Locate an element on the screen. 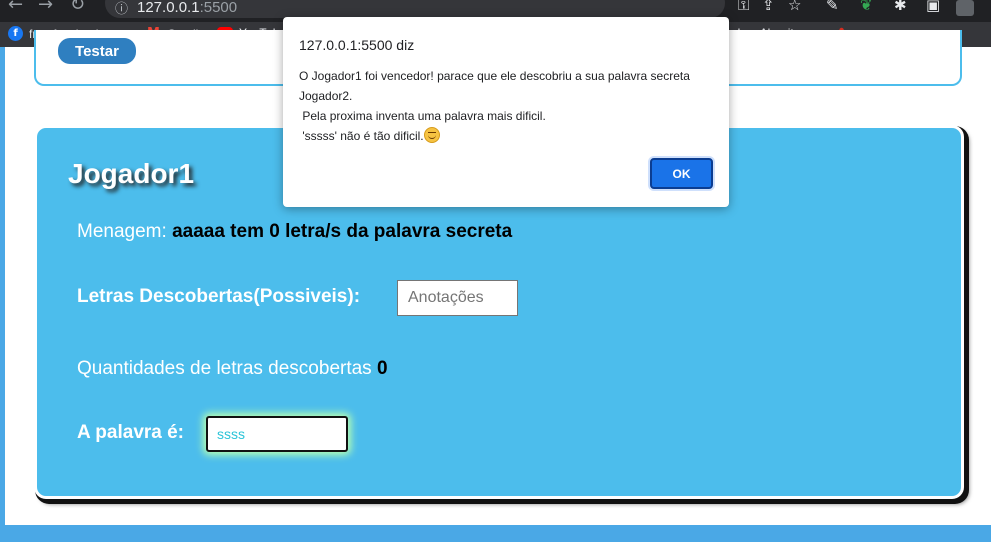 Image resolution: width=991 pixels, height=542 pixels. profile-avatar is located at coordinates (965, 8).